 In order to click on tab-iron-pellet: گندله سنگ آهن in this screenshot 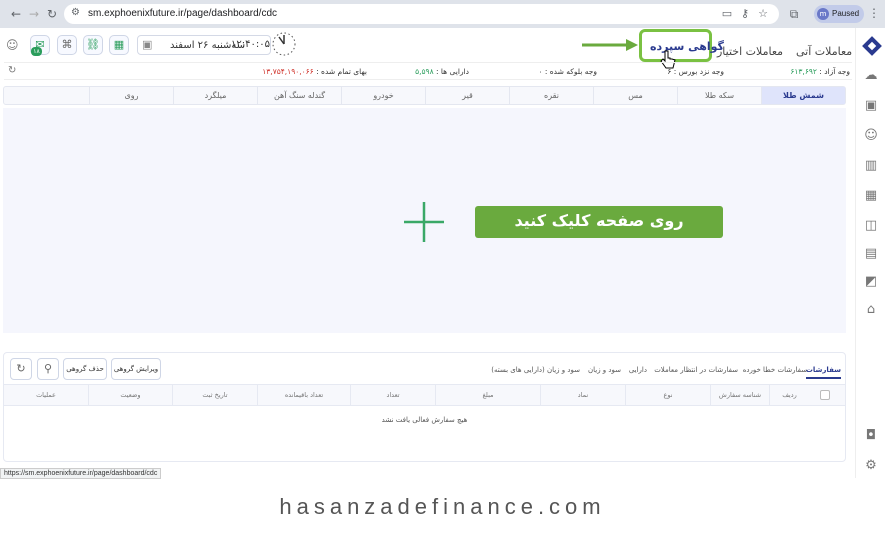, I will do `click(299, 95)`.